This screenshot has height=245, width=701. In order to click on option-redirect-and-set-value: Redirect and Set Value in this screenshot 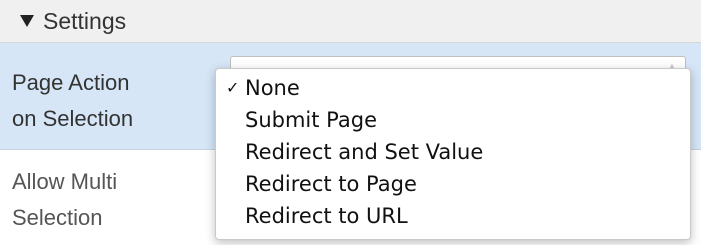, I will do `click(453, 152)`.